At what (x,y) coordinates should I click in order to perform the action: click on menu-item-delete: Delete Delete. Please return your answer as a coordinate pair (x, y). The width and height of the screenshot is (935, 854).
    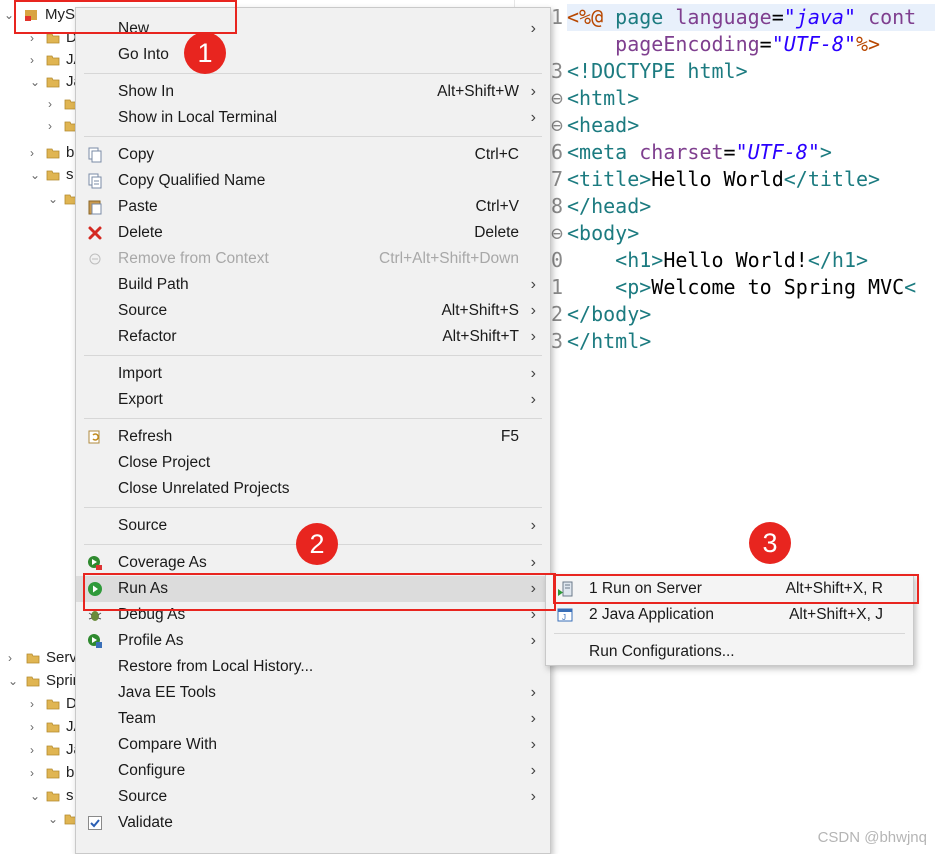
    Looking at the image, I should click on (313, 233).